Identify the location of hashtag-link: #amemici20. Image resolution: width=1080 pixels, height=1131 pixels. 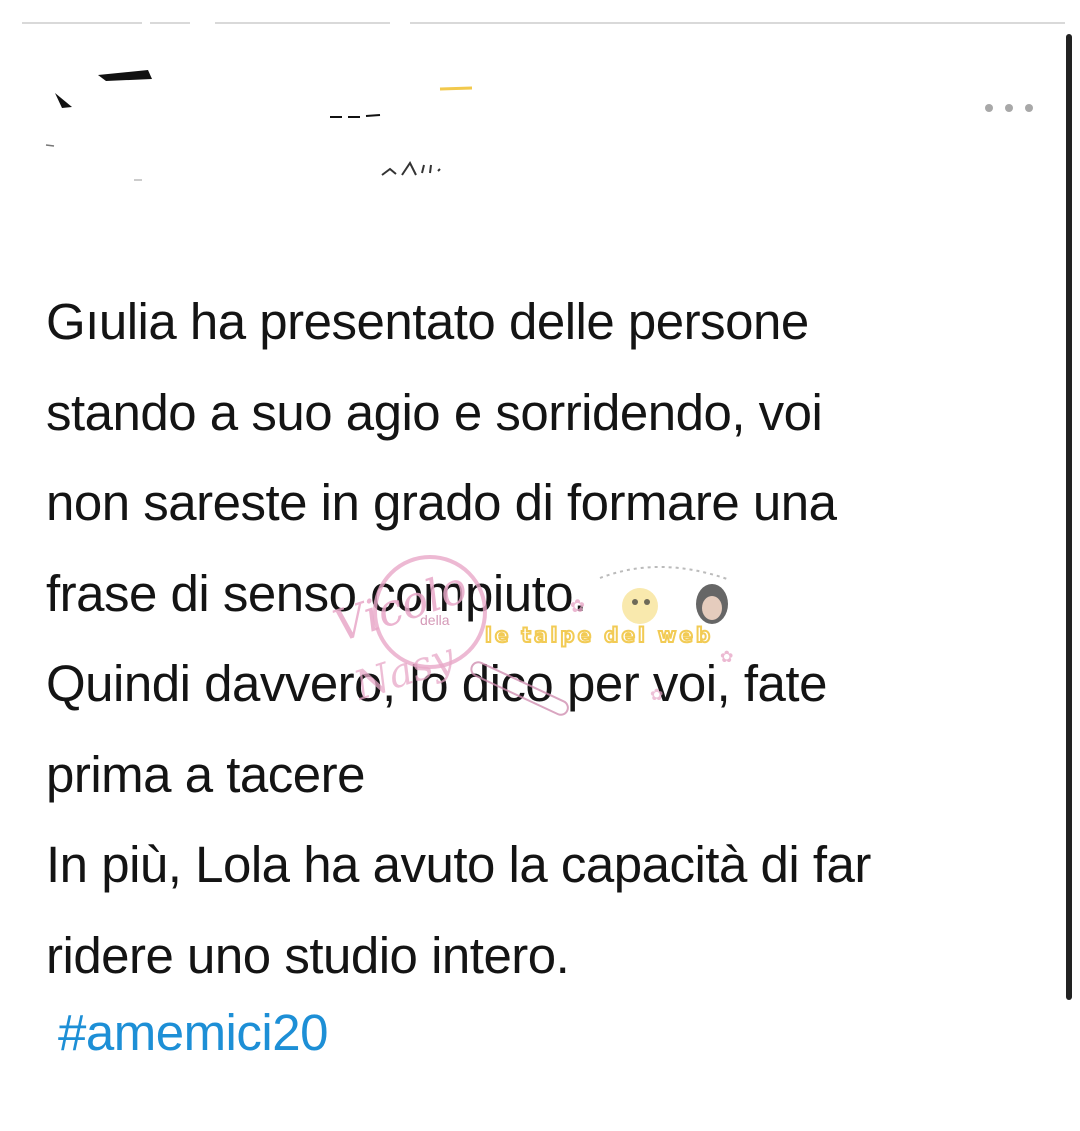
(193, 1033).